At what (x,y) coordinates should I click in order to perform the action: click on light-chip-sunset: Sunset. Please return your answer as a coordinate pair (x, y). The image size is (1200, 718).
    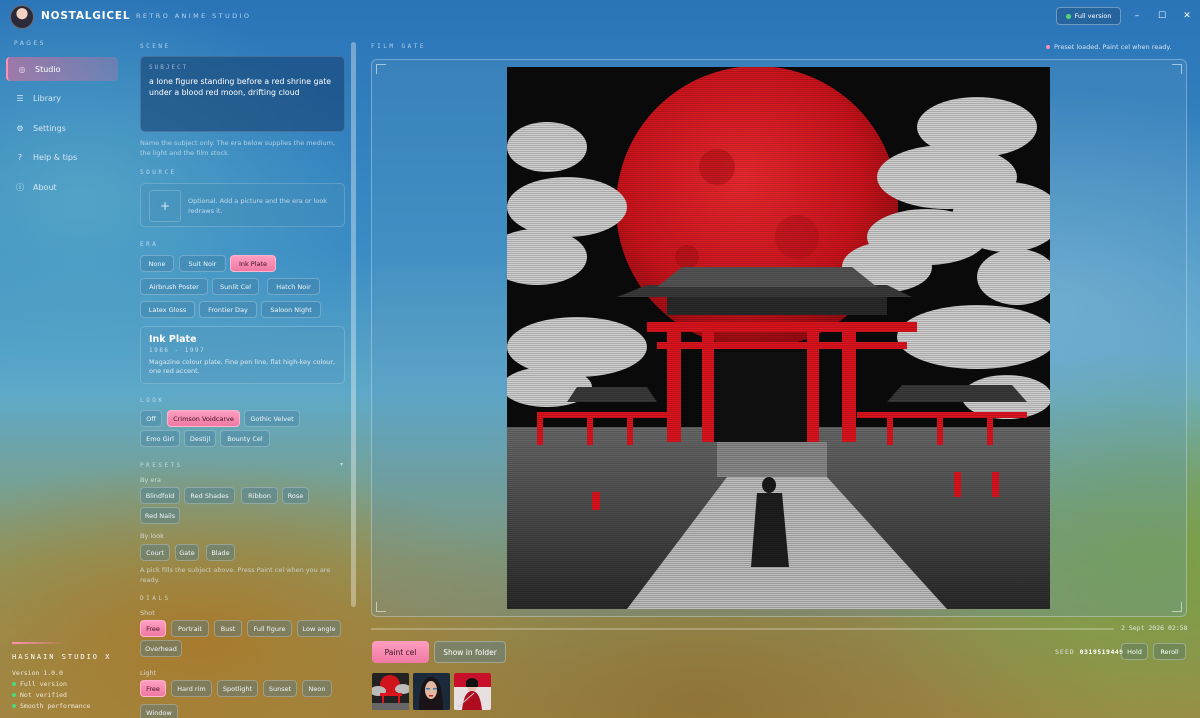
    Looking at the image, I should click on (280, 688).